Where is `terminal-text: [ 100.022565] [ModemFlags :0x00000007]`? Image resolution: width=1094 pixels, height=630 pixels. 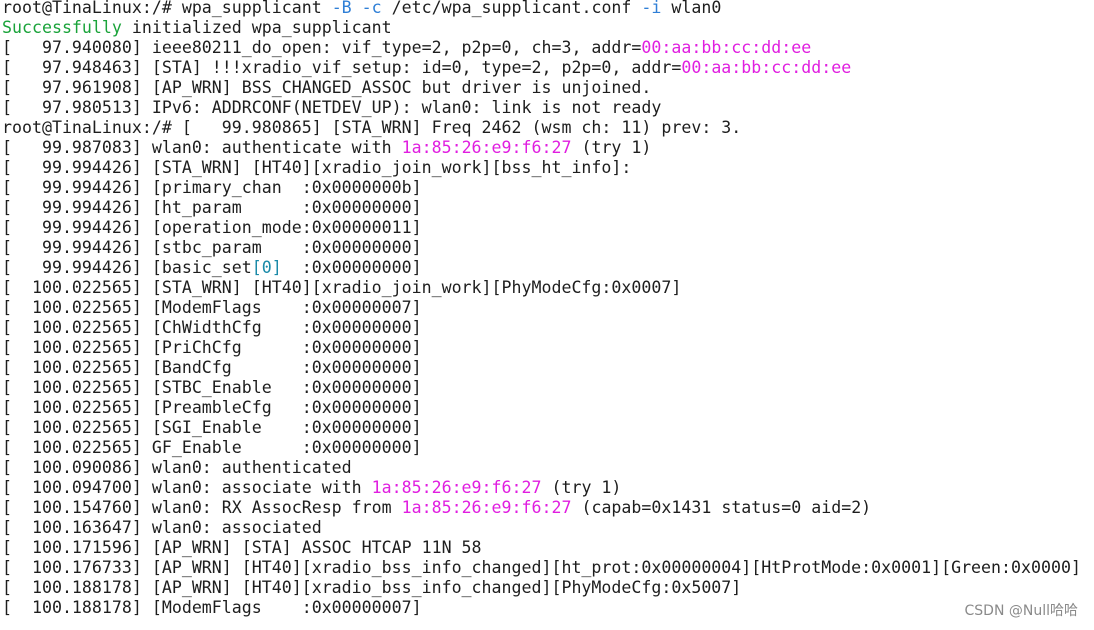 terminal-text: [ 100.022565] [ModemFlags :0x00000007] is located at coordinates (212, 307).